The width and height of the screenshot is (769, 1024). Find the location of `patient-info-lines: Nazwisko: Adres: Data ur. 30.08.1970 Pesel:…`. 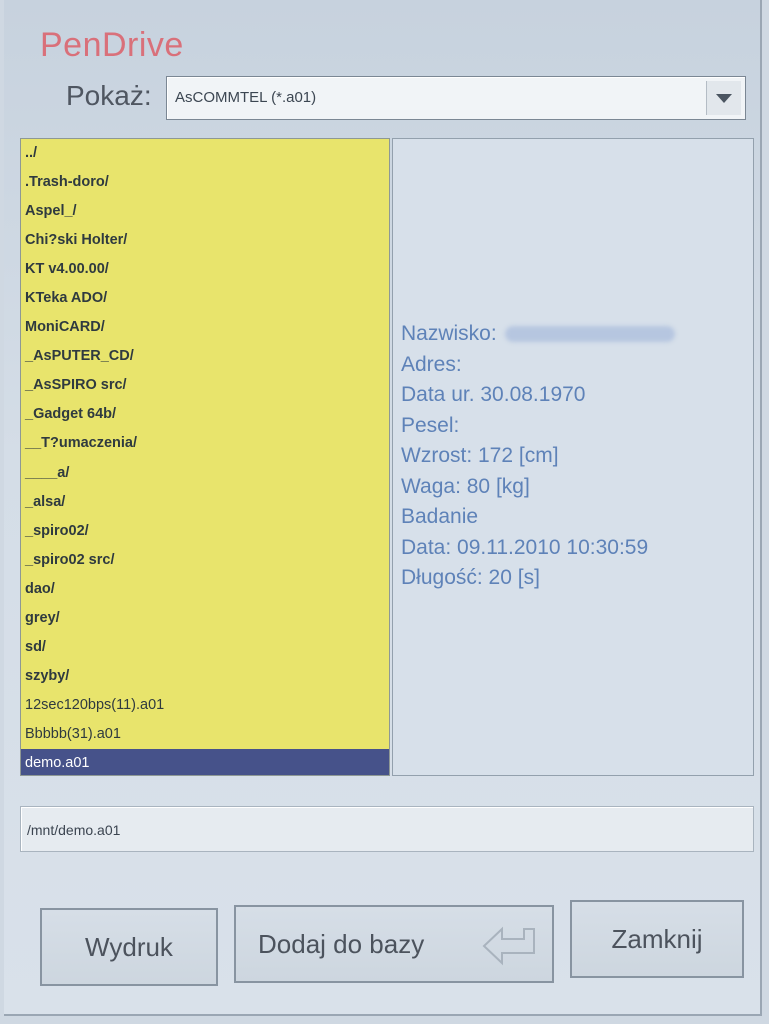

patient-info-lines: Nazwisko: Adres: Data ur. 30.08.1970 Pesel:… is located at coordinates (538, 456).